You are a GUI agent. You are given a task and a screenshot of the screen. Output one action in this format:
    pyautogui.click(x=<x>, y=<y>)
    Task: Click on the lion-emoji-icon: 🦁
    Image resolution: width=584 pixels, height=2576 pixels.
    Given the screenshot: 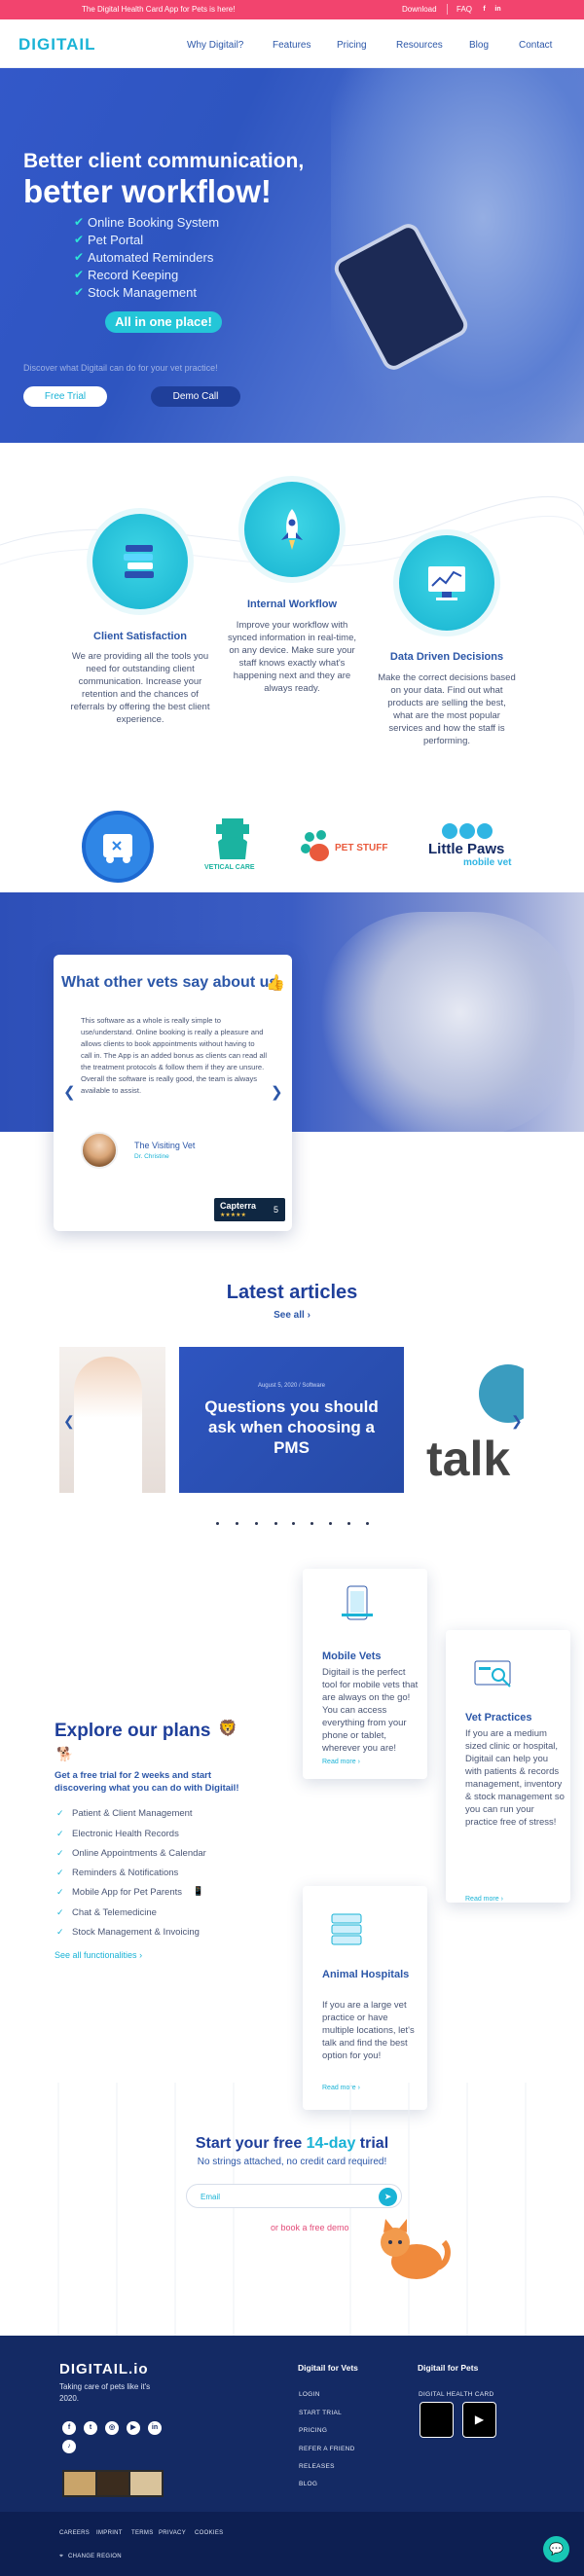 What is the action you would take?
    pyautogui.click(x=228, y=1729)
    